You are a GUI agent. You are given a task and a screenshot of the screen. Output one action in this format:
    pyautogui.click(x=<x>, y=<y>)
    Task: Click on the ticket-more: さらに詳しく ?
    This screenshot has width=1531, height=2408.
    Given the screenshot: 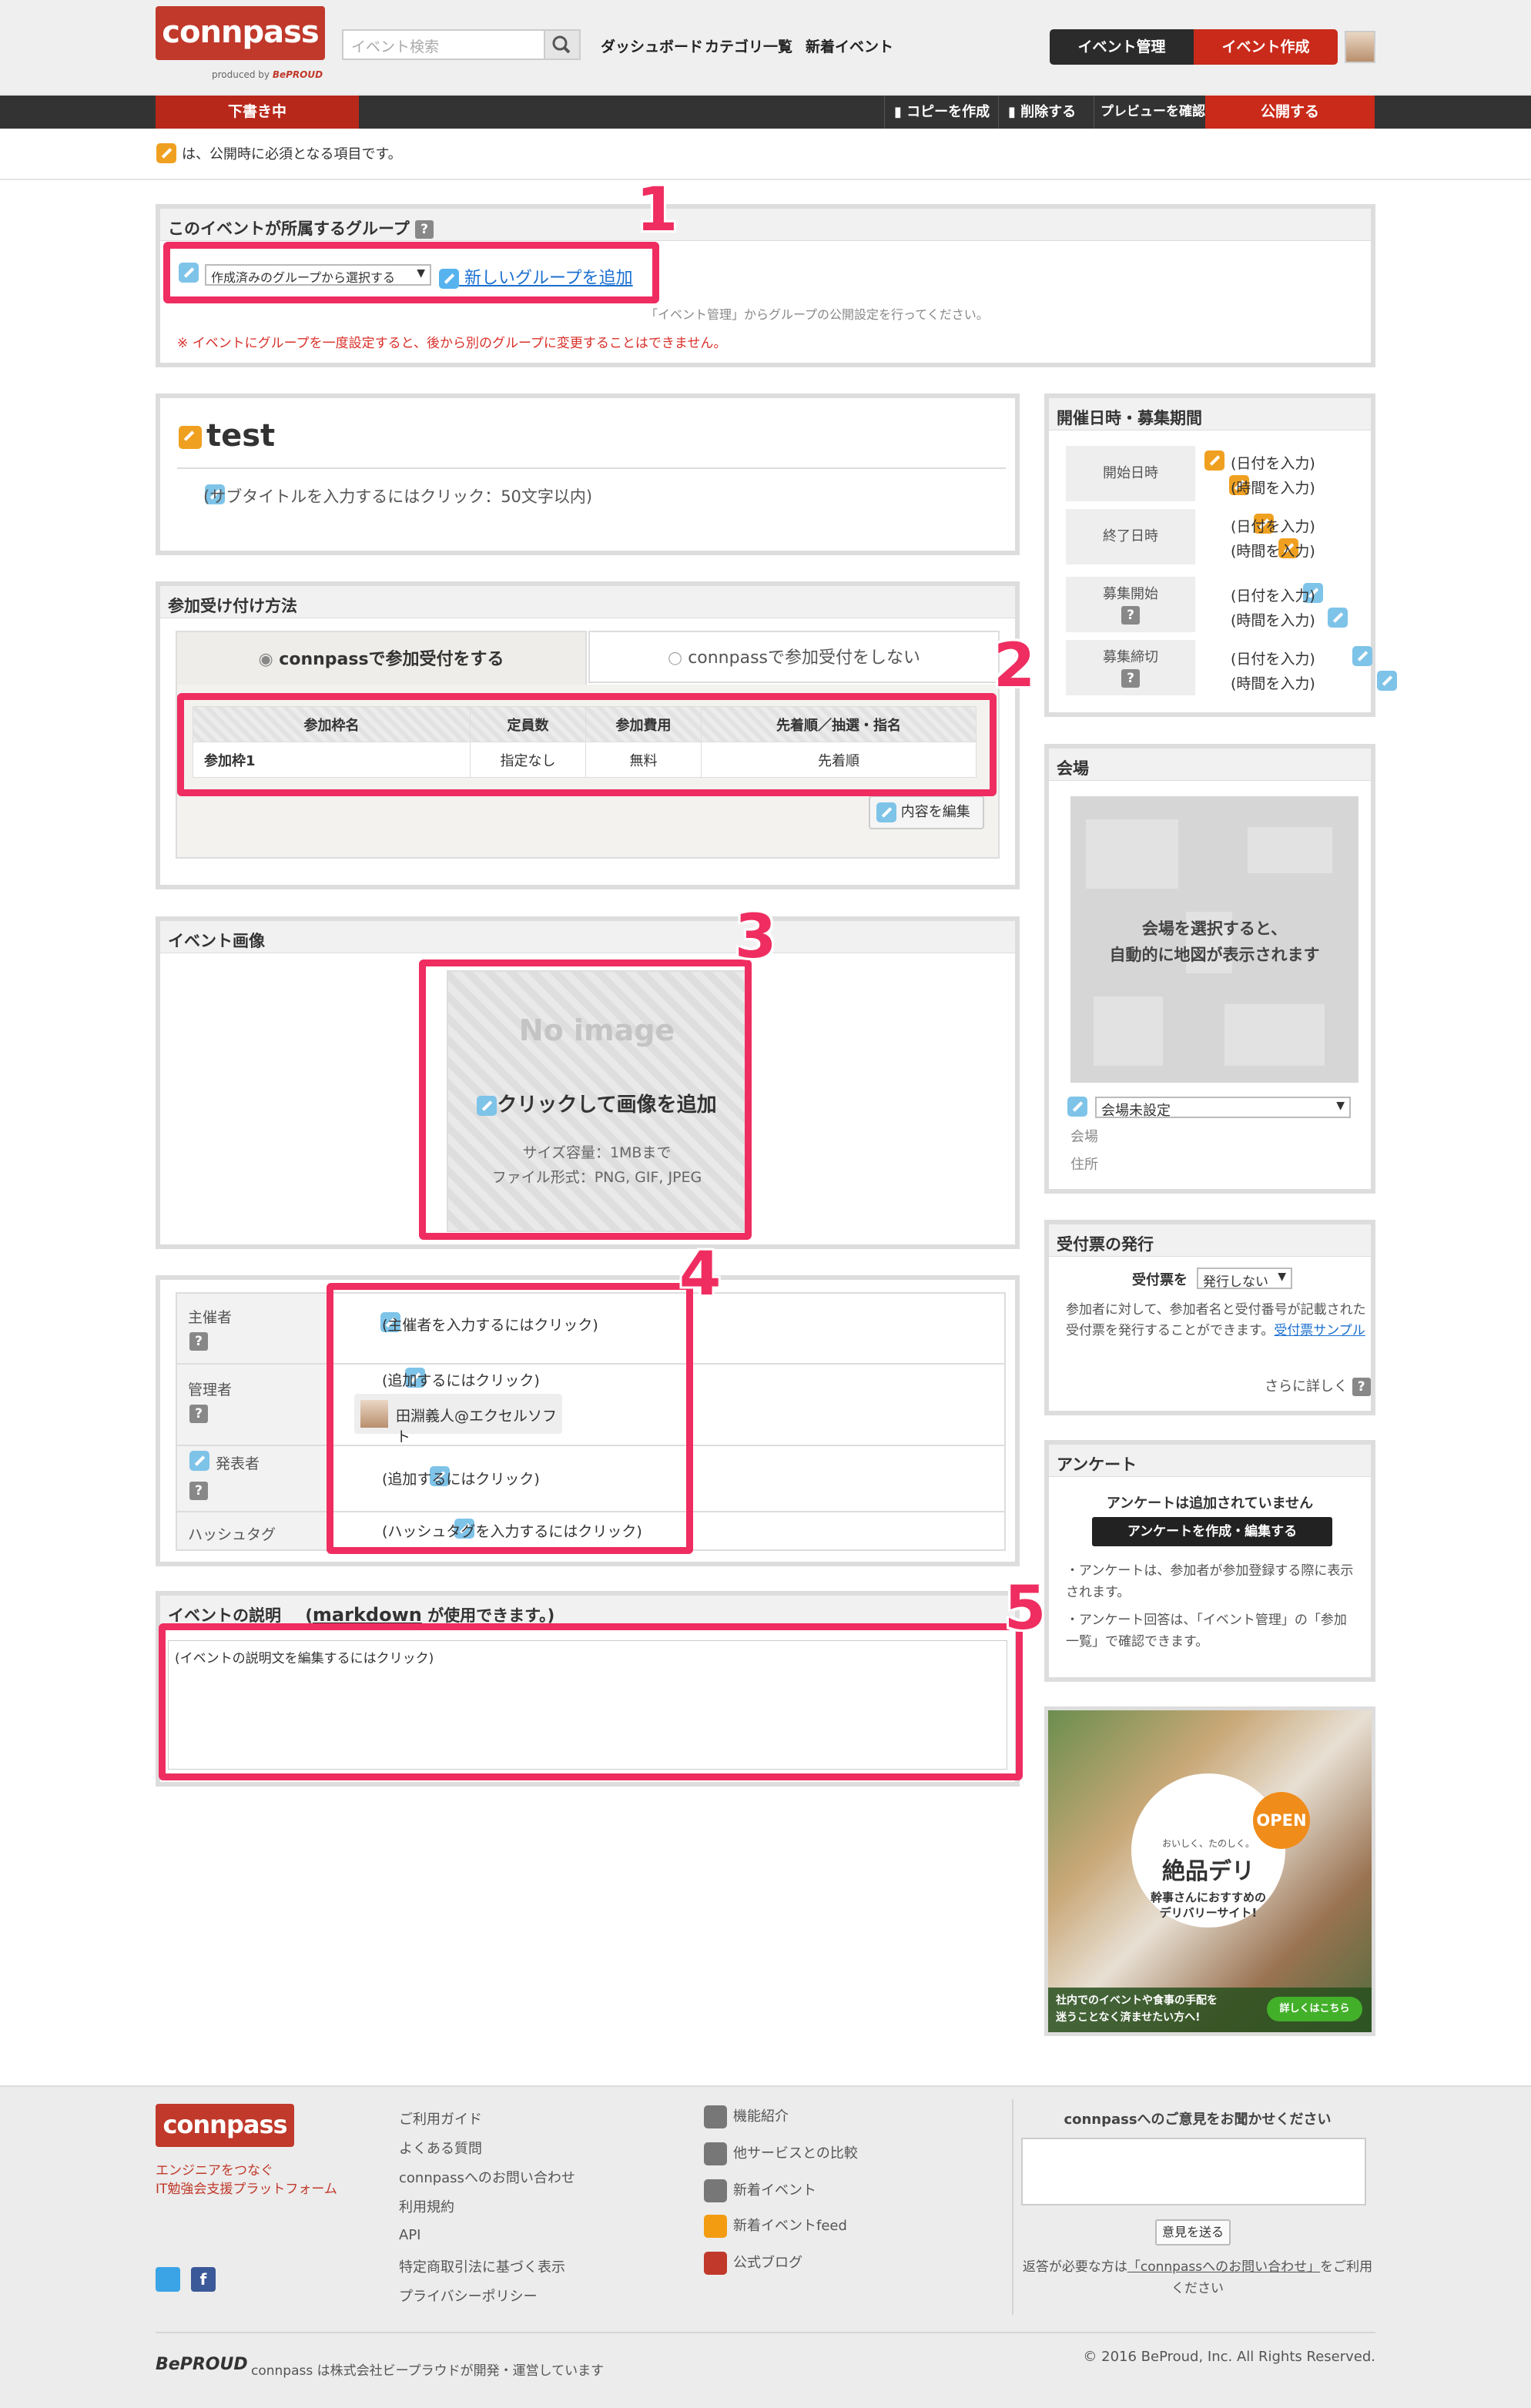 What is the action you would take?
    pyautogui.click(x=1318, y=1386)
    